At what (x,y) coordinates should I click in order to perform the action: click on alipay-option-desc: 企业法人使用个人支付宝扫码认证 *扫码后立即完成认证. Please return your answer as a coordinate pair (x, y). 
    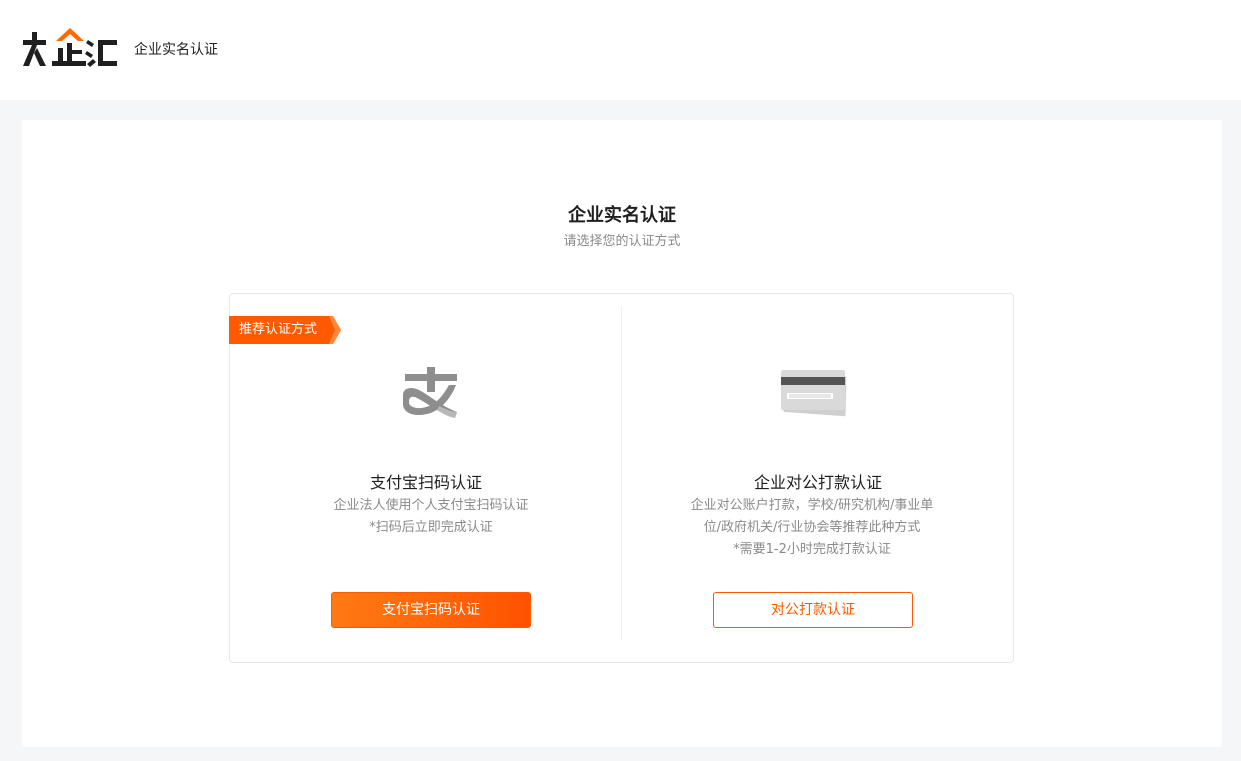
    Looking at the image, I should click on (431, 517).